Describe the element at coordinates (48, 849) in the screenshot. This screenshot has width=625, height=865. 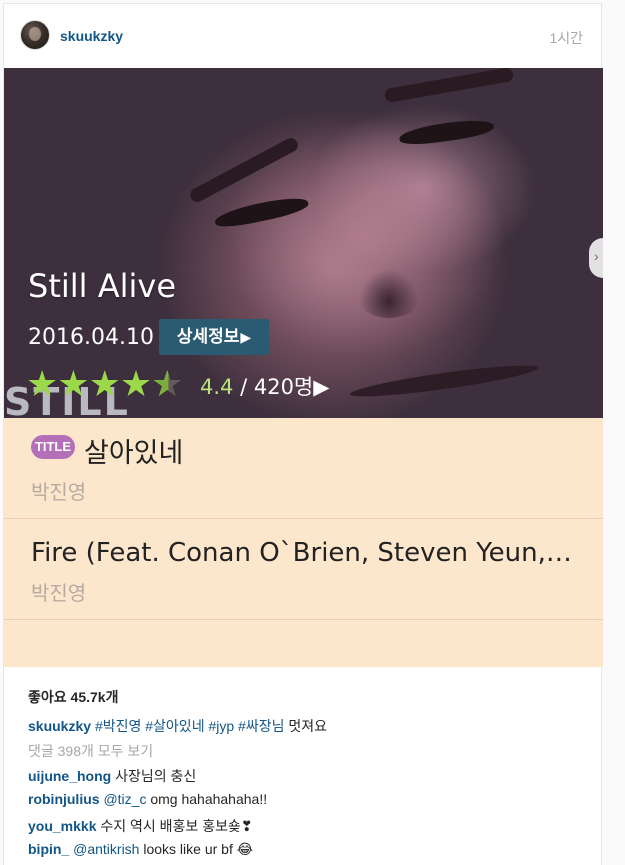
I see `comment-username: bipin_` at that location.